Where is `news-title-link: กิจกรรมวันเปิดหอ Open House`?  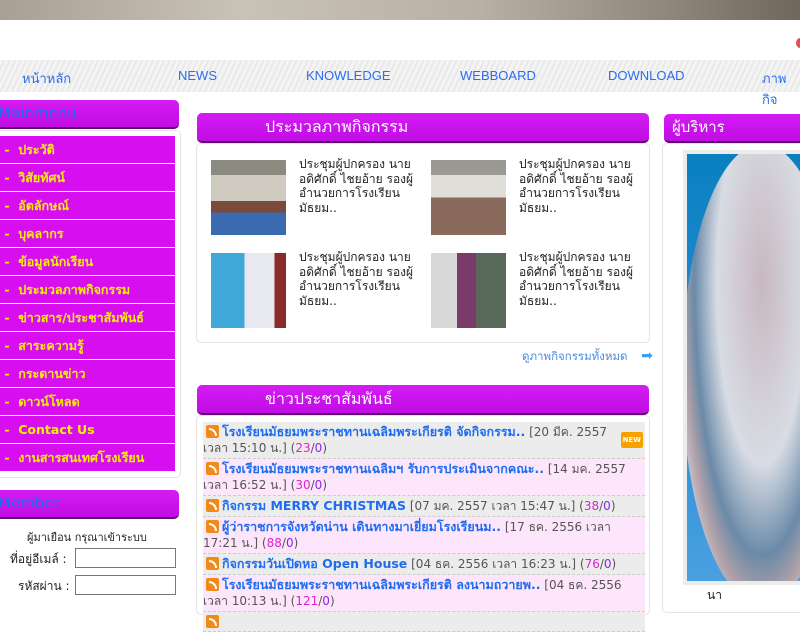 news-title-link: กิจกรรมวันเปิดหอ Open House is located at coordinates (314, 563).